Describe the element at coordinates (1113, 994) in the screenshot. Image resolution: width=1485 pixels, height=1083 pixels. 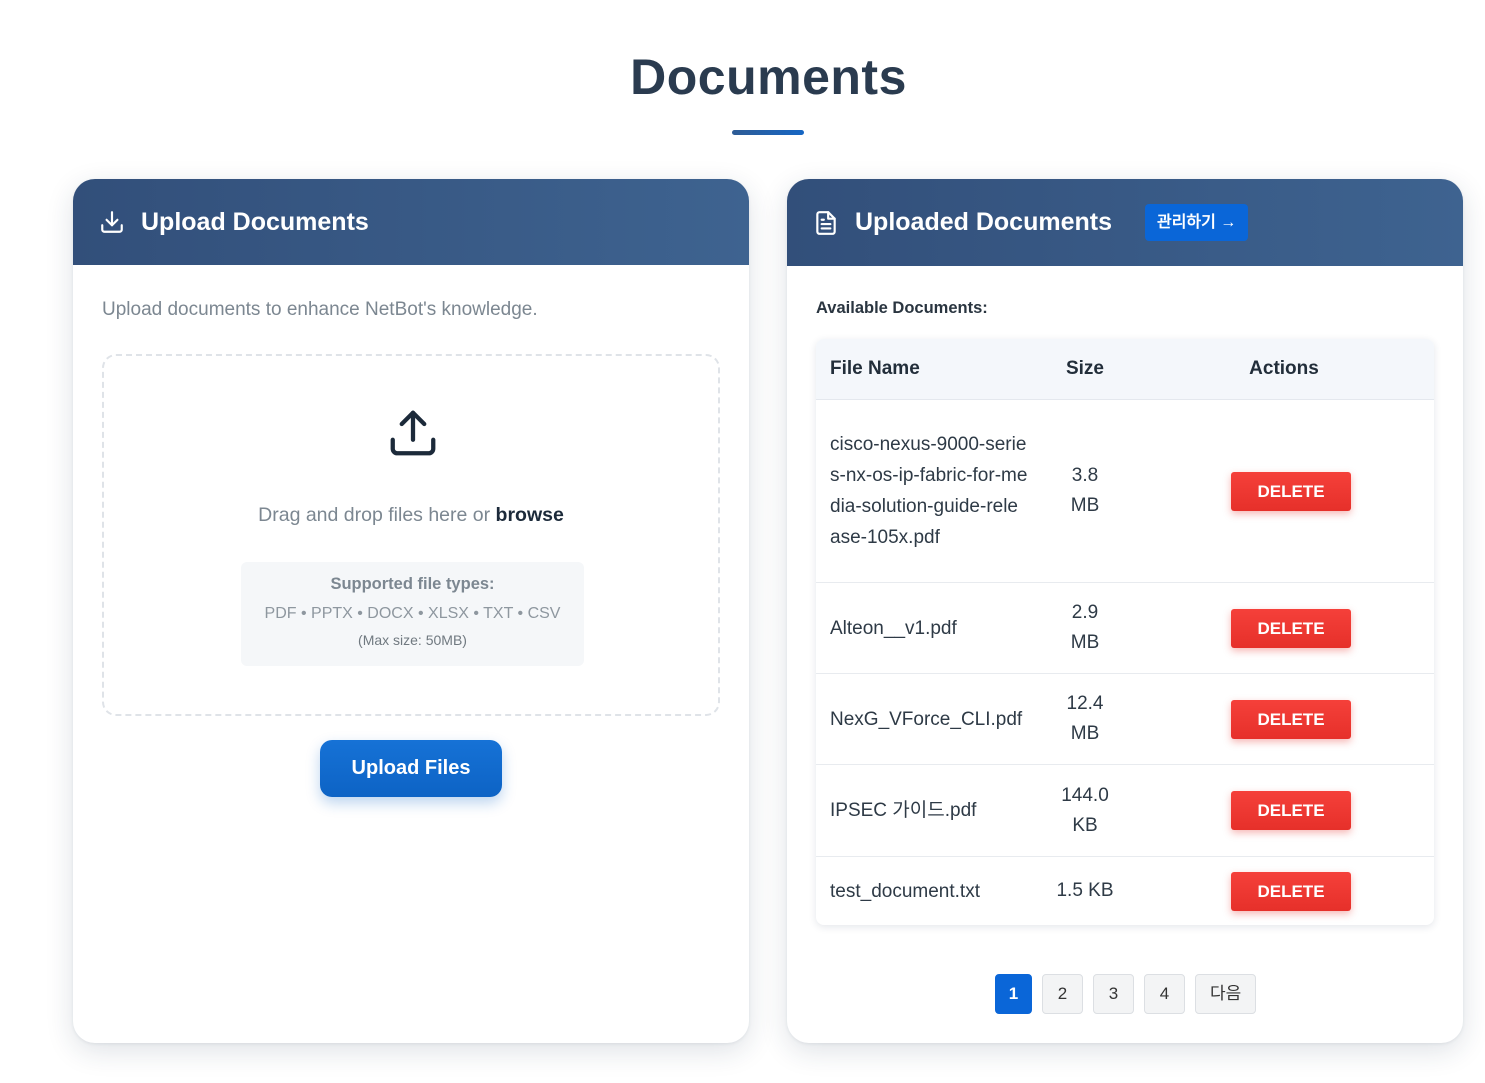
I see `page-button-3: 3` at that location.